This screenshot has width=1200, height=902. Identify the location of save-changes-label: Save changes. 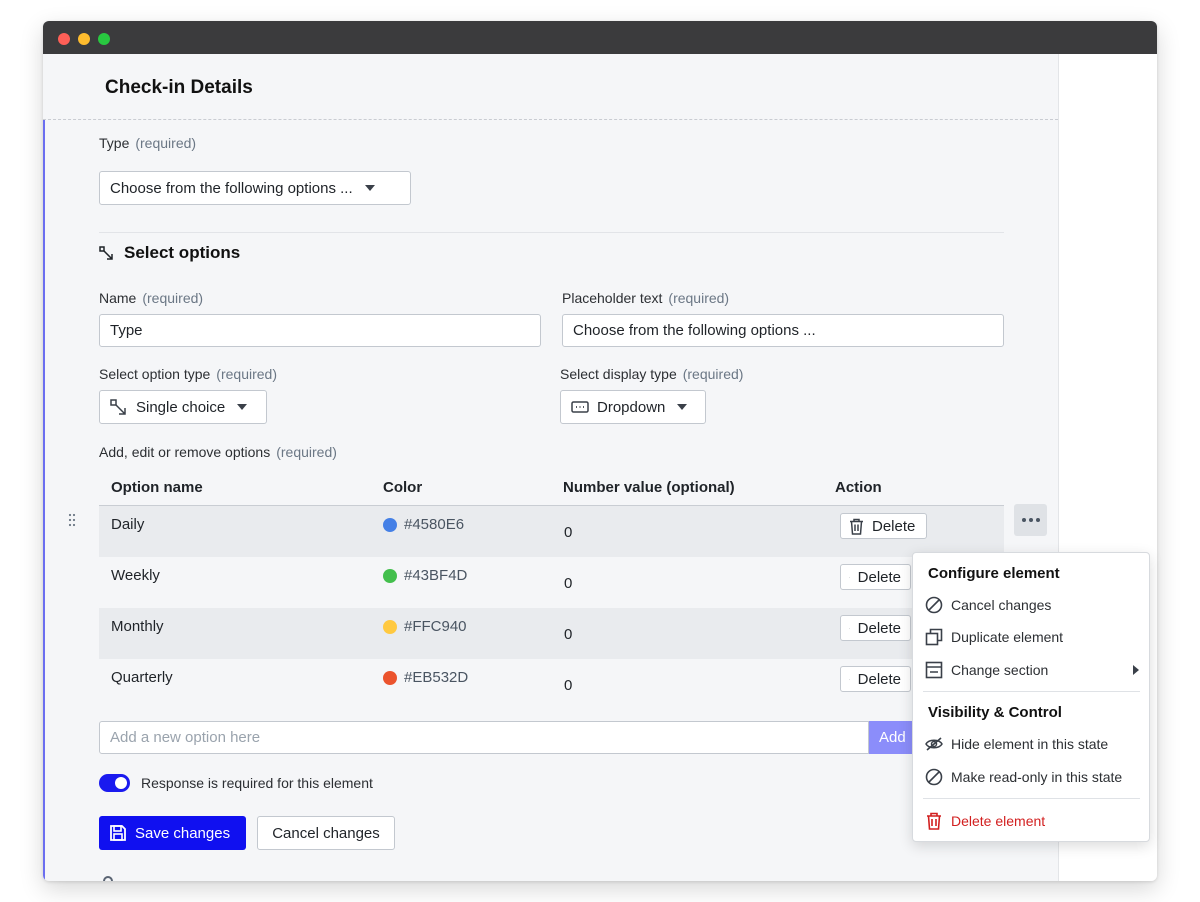
(183, 833).